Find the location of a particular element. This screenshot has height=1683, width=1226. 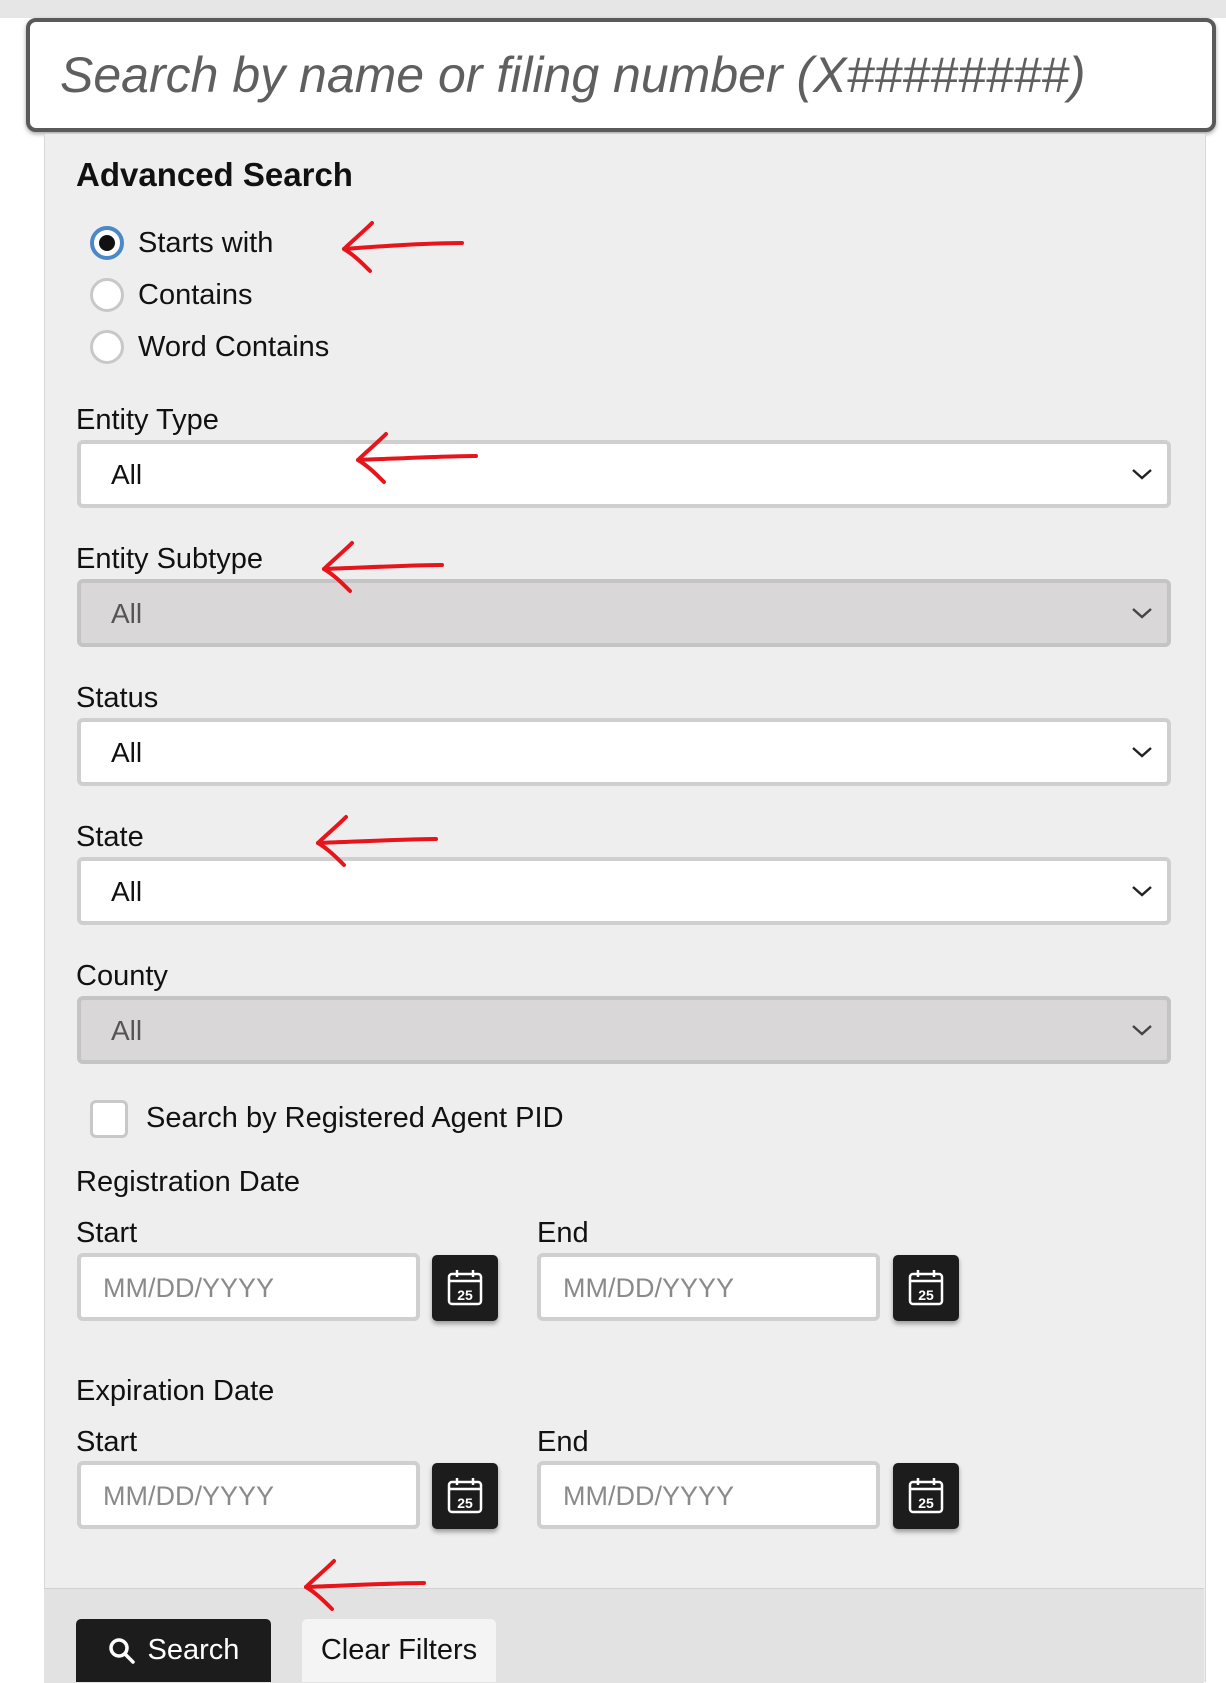

county-value: All is located at coordinates (127, 1030).